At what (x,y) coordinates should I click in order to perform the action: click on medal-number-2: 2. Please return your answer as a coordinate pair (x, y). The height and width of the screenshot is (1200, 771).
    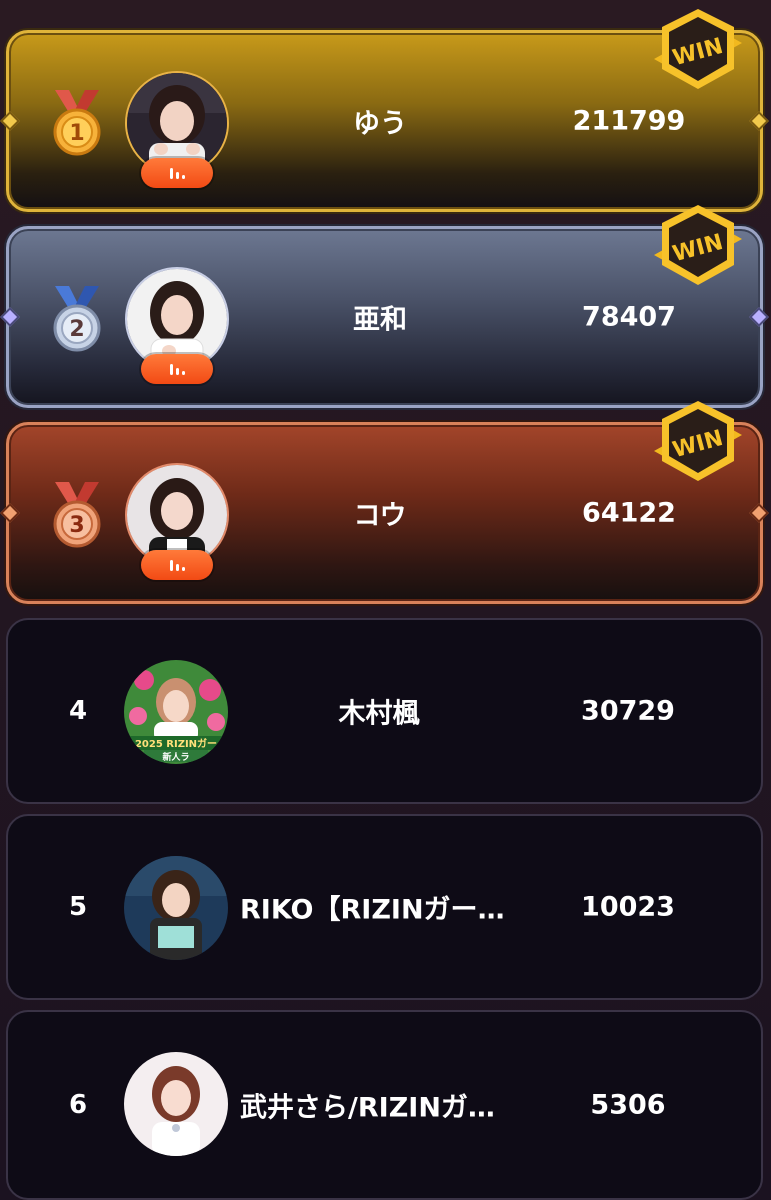
    Looking at the image, I should click on (76, 329).